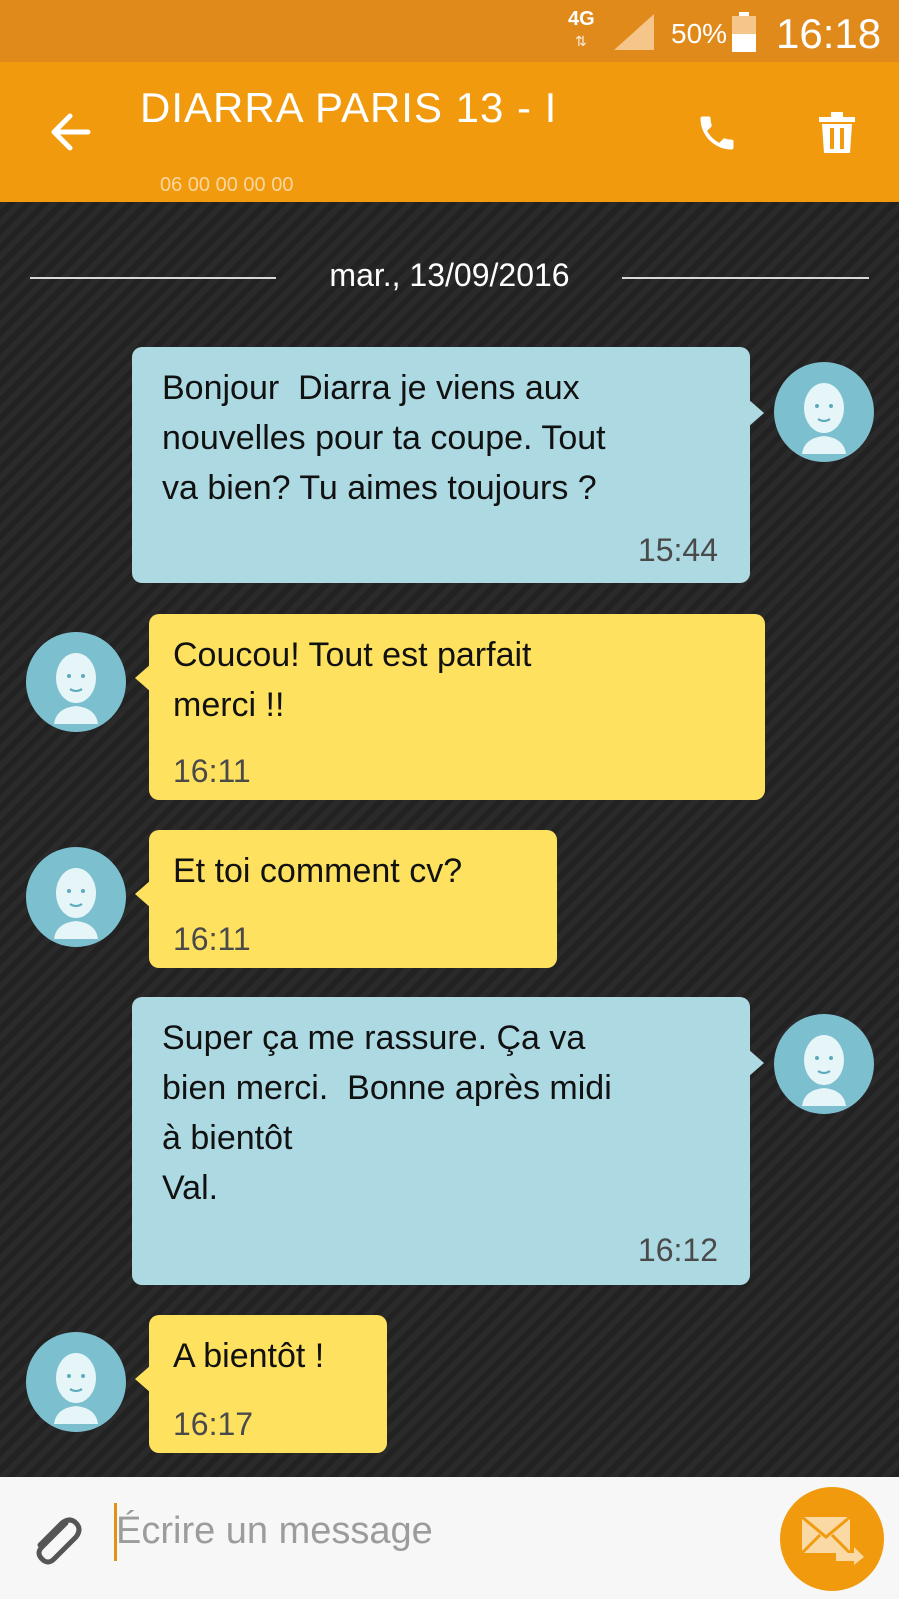  I want to click on message-composer, so click(449, 1538).